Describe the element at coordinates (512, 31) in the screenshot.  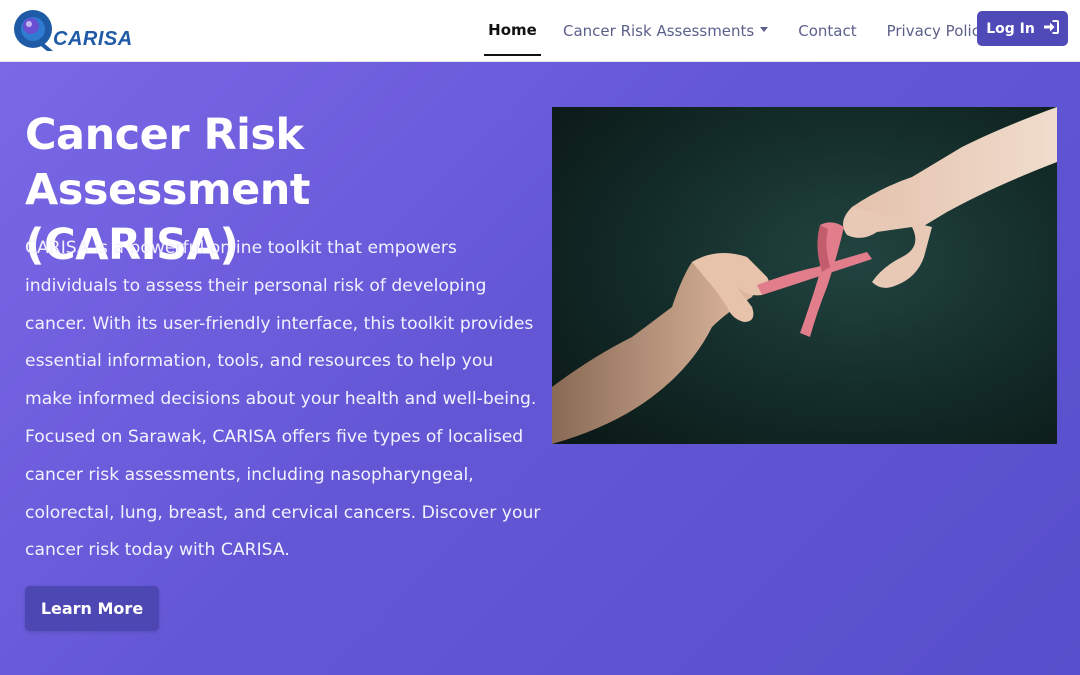
I see `nav-home-link: Home` at that location.